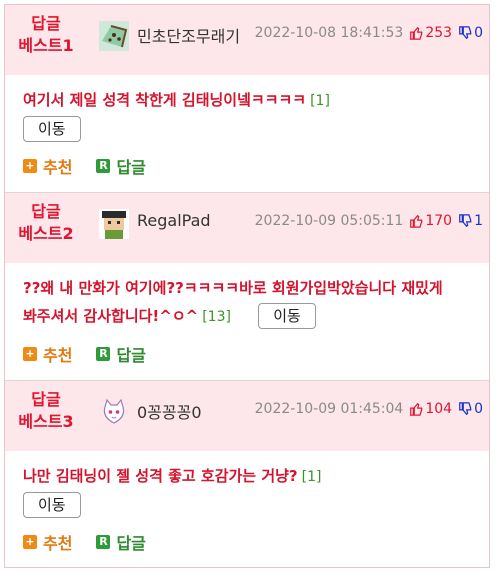  I want to click on comment-body: 여기서 제일 성격 착한게 김태닝이넼ㅋㅋㅋㅋ [1] 이동, so click(247, 108).